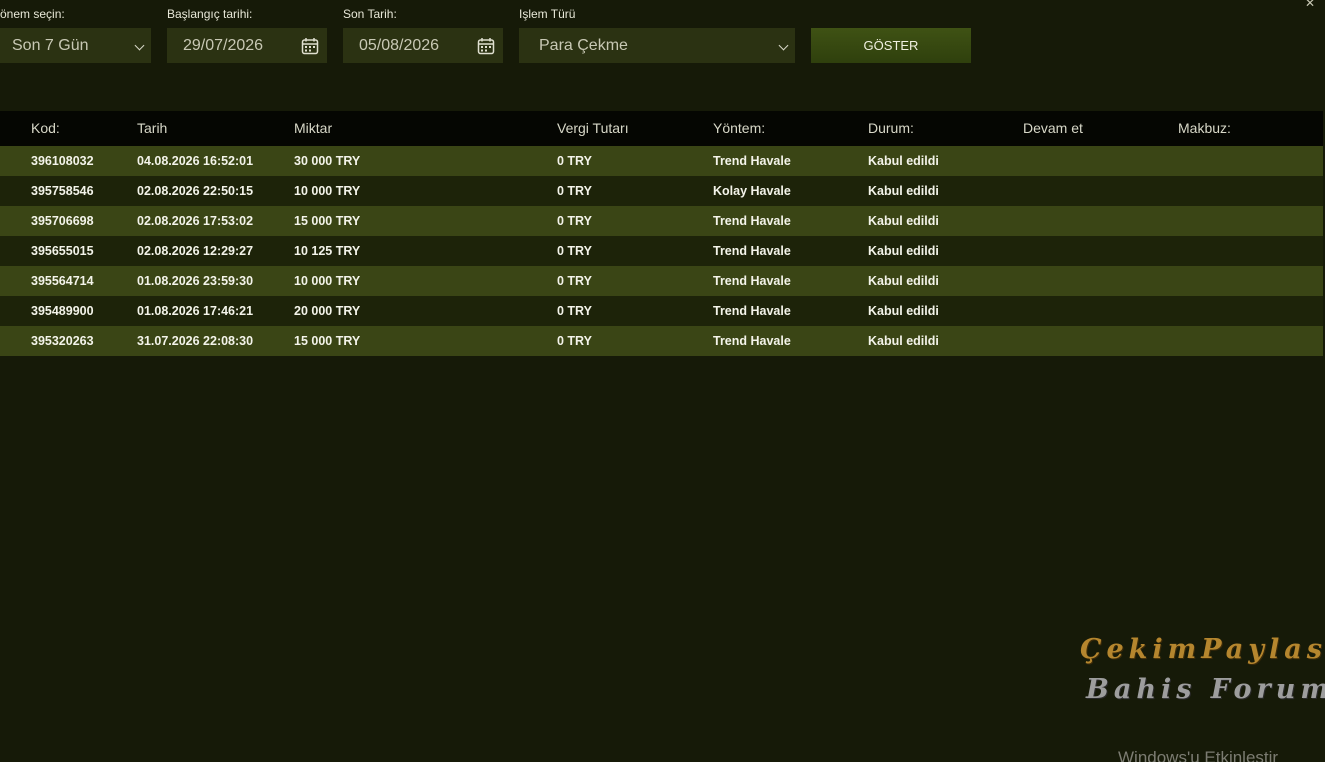 The image size is (1325, 762). Describe the element at coordinates (399, 45) in the screenshot. I see `end-date-value: 05/08/2026` at that location.